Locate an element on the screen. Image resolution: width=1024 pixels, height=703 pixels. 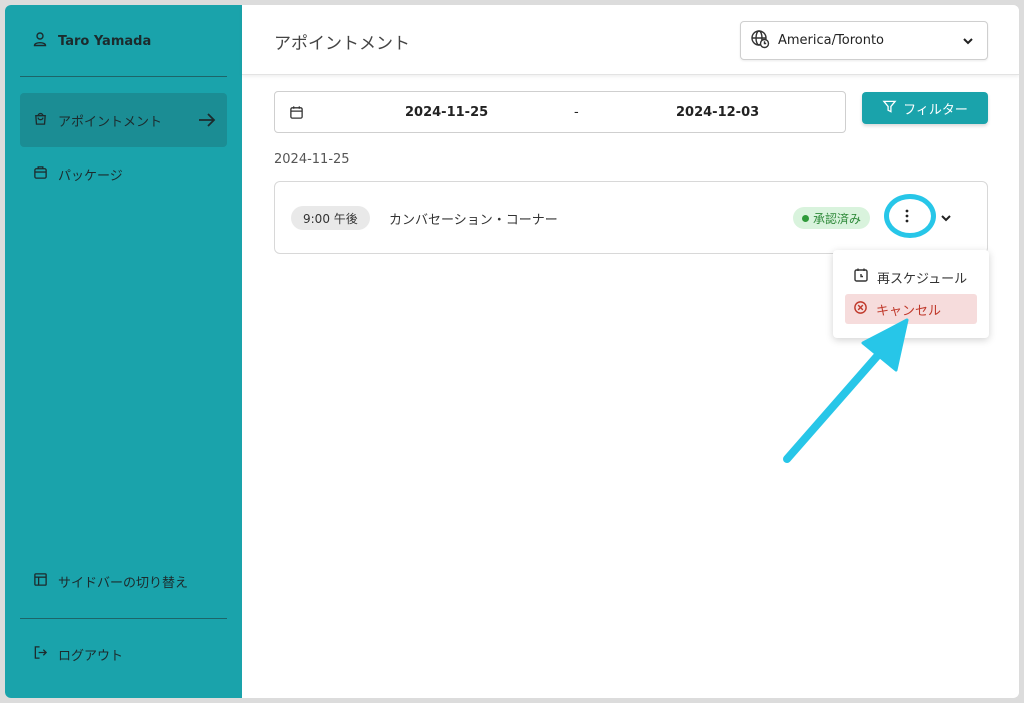
status-badge: 承認済み is located at coordinates (832, 218).